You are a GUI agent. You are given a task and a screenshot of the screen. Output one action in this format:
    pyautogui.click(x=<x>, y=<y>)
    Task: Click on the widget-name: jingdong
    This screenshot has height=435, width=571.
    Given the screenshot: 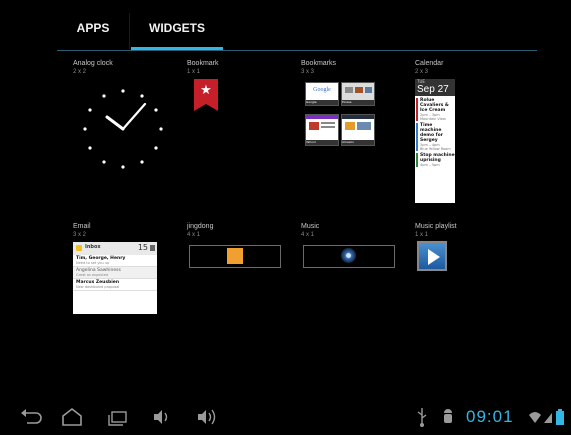 What is the action you would take?
    pyautogui.click(x=200, y=226)
    